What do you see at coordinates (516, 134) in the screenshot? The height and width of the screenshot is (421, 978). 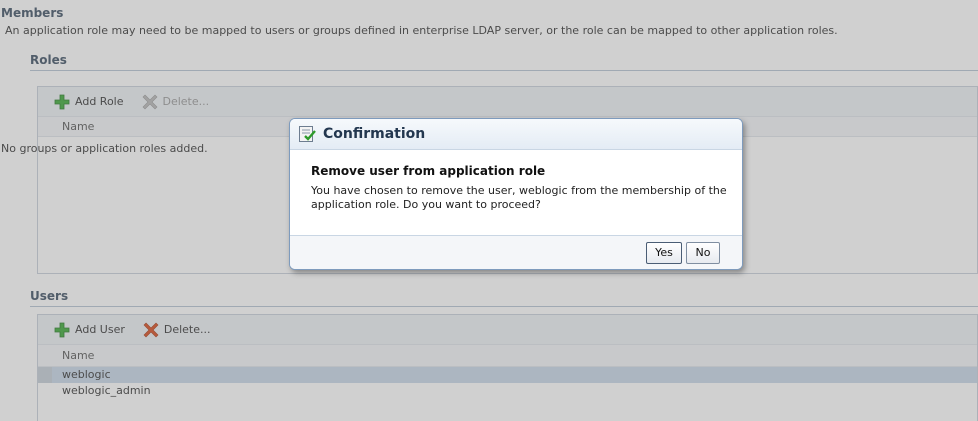 I see `dialog-titlebar: Confirmation` at bounding box center [516, 134].